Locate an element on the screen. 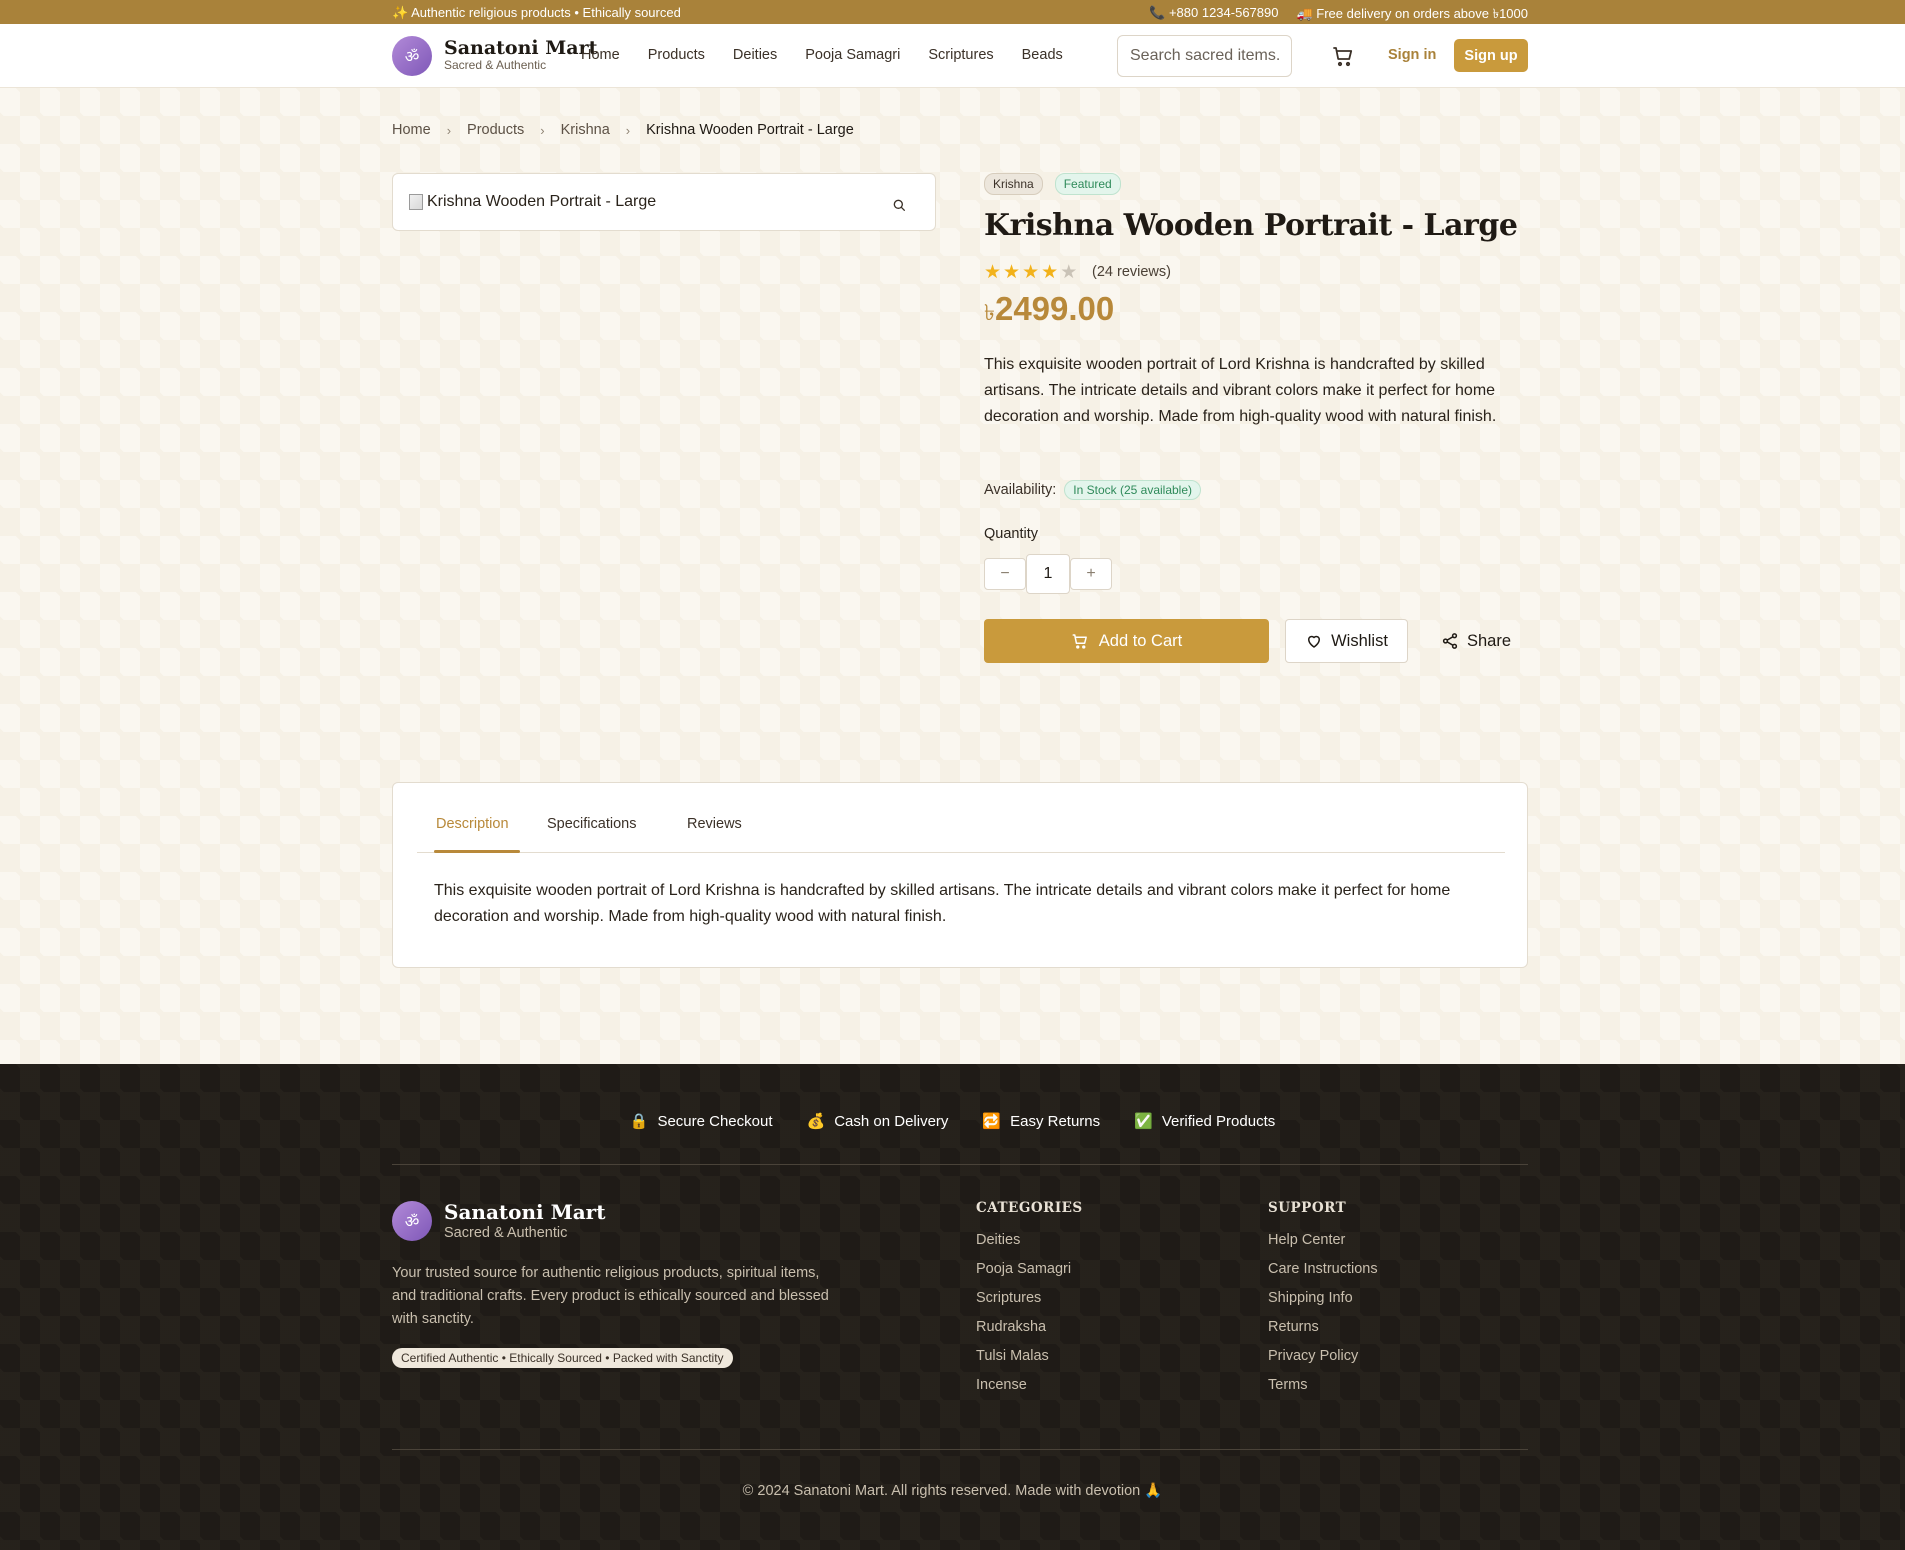 The width and height of the screenshot is (1905, 1550). brand-tagline: Sacred & Authentic is located at coordinates (495, 65).